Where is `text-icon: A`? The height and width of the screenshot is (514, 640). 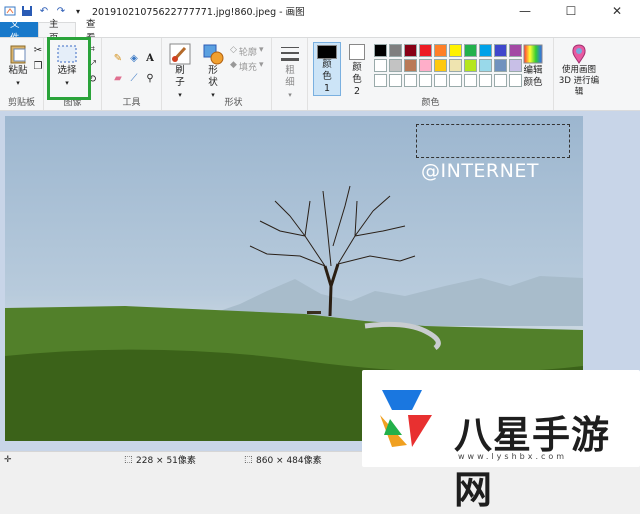 text-icon: A is located at coordinates (150, 58).